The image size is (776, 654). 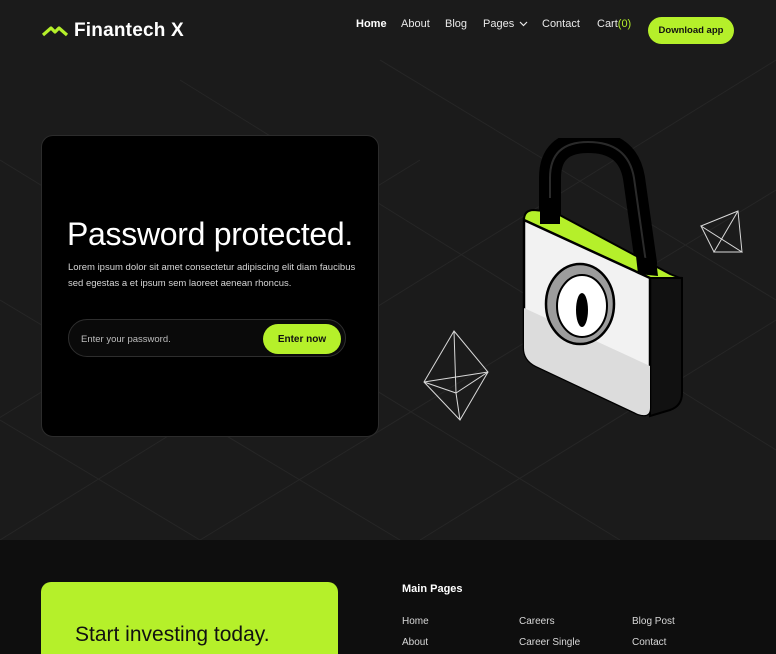 What do you see at coordinates (624, 24) in the screenshot?
I see `cart-count: (0)` at bounding box center [624, 24].